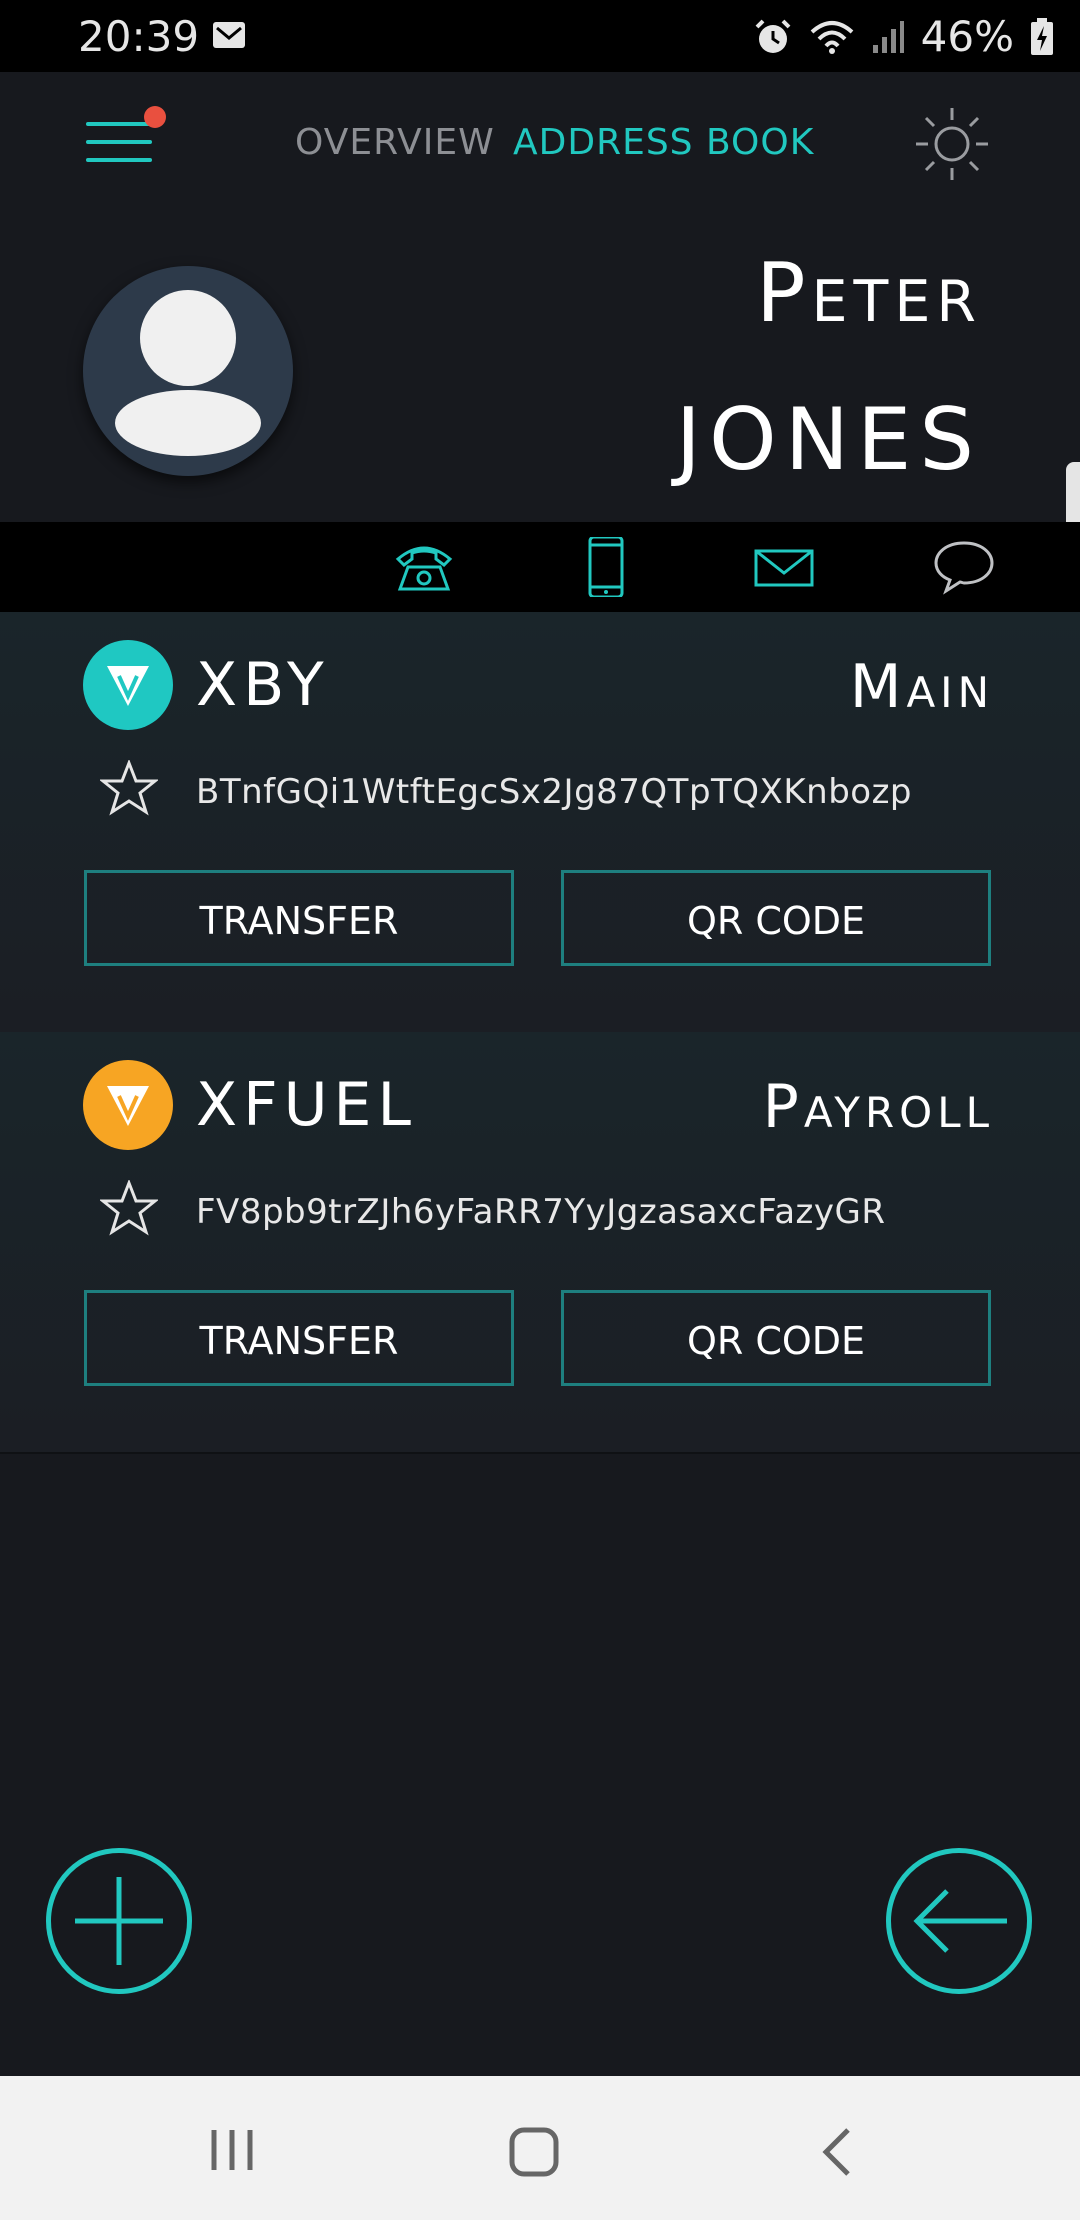 This screenshot has height=2220, width=1080. What do you see at coordinates (828, 440) in the screenshot?
I see `contact-last-name: JONES` at bounding box center [828, 440].